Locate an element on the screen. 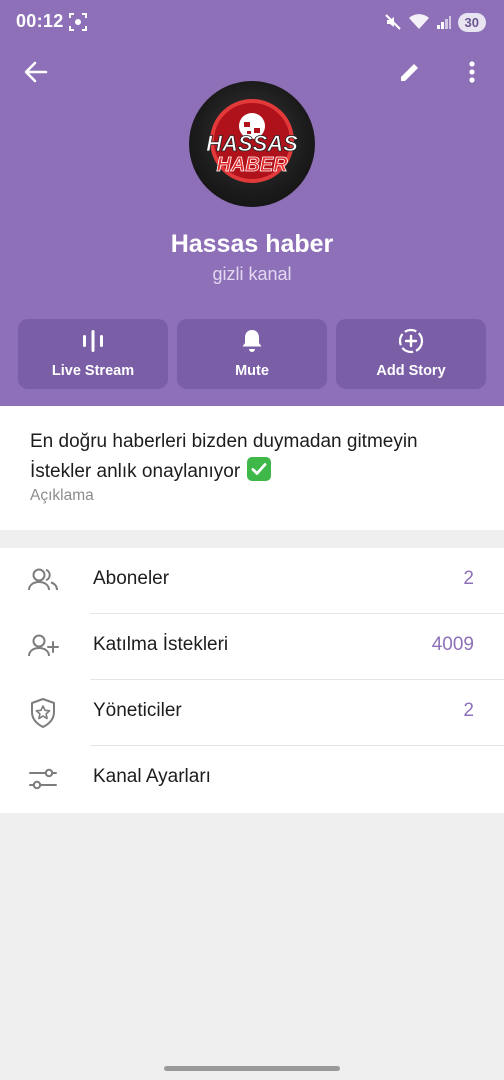 This screenshot has width=504, height=1080. arrow-left-icon is located at coordinates (36, 72).